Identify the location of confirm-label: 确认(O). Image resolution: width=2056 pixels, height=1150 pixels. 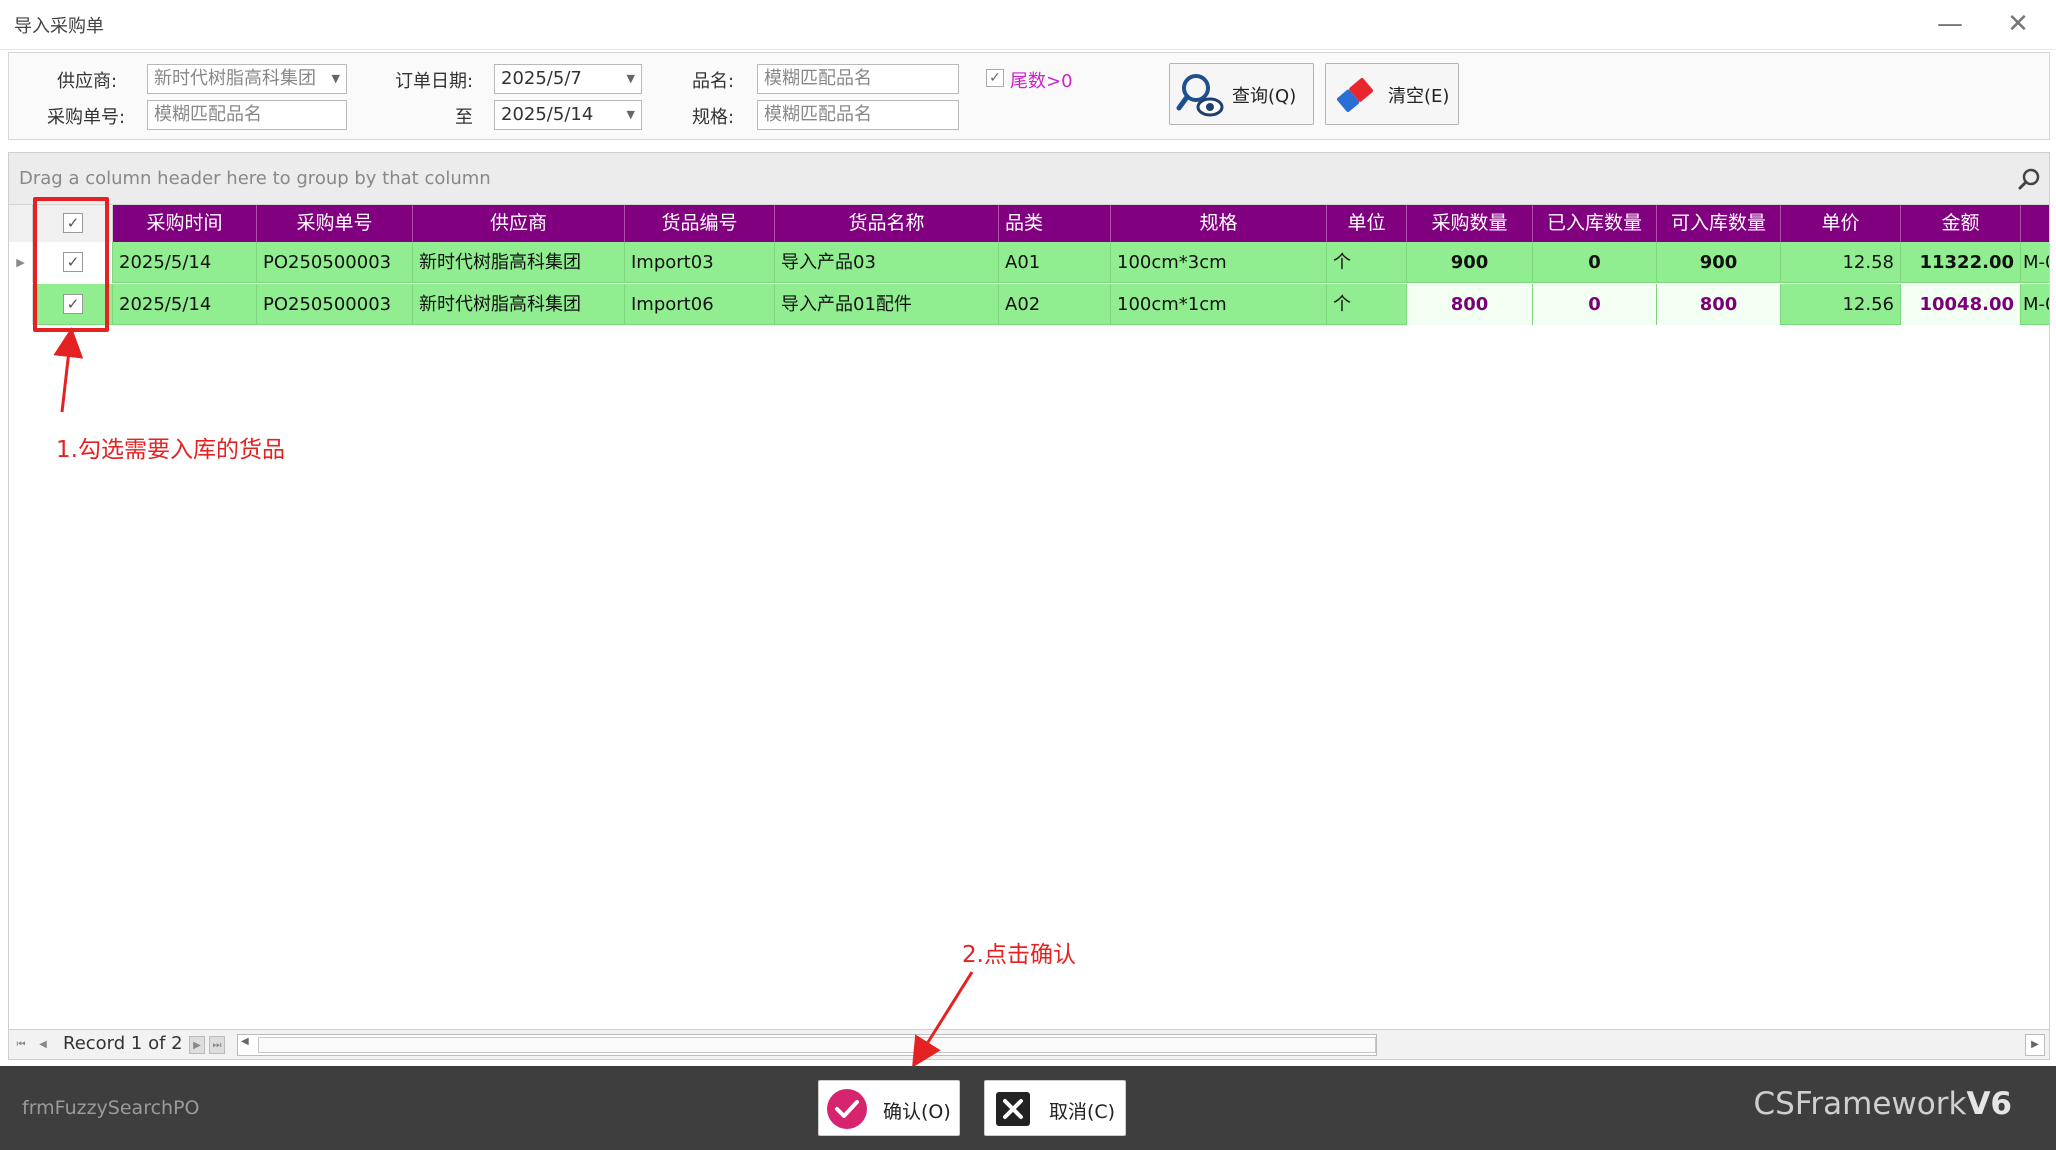
(917, 1112).